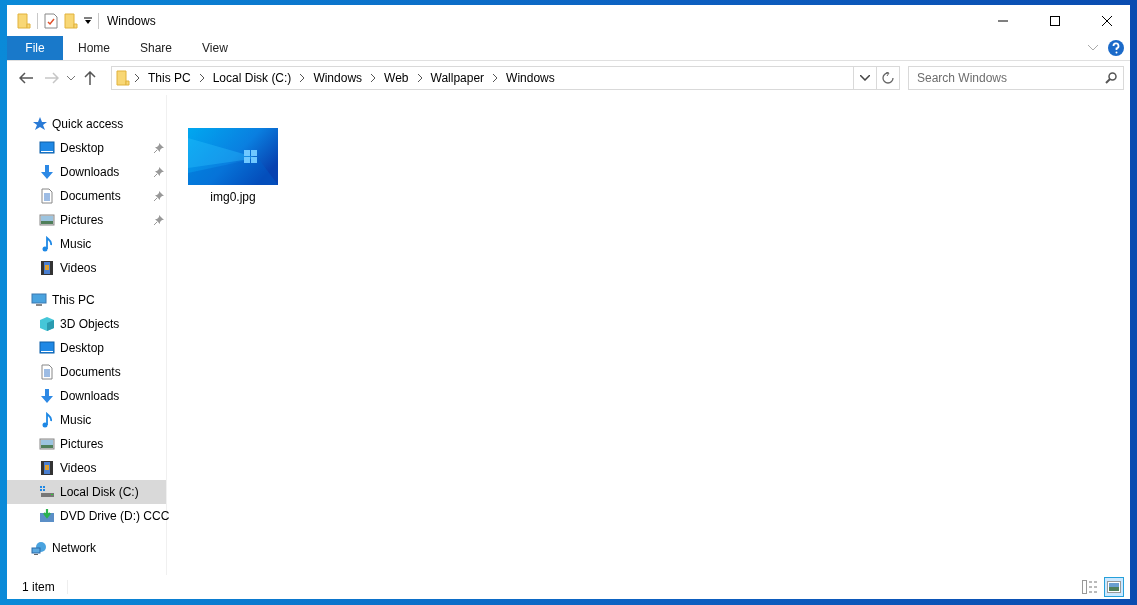 The image size is (1137, 605). Describe the element at coordinates (86, 548) in the screenshot. I see `nav-item: Network` at that location.